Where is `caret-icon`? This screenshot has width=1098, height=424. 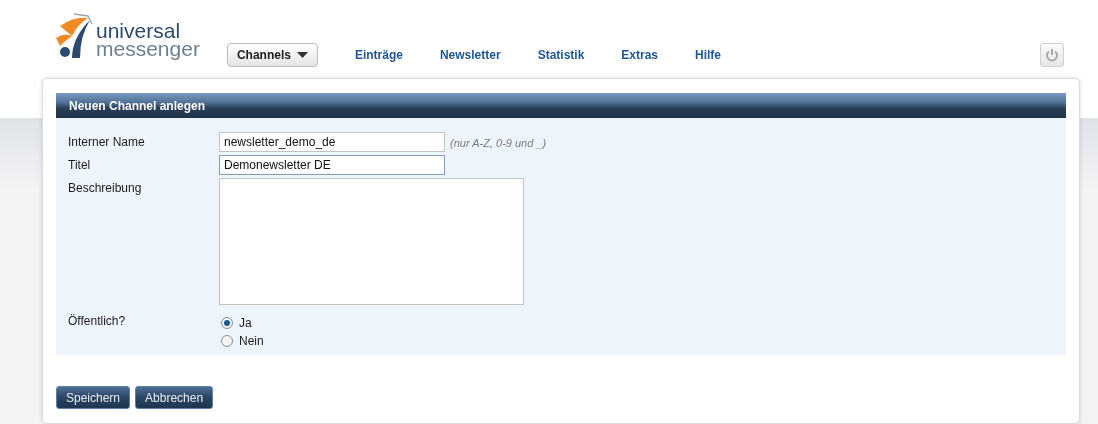 caret-icon is located at coordinates (302, 55).